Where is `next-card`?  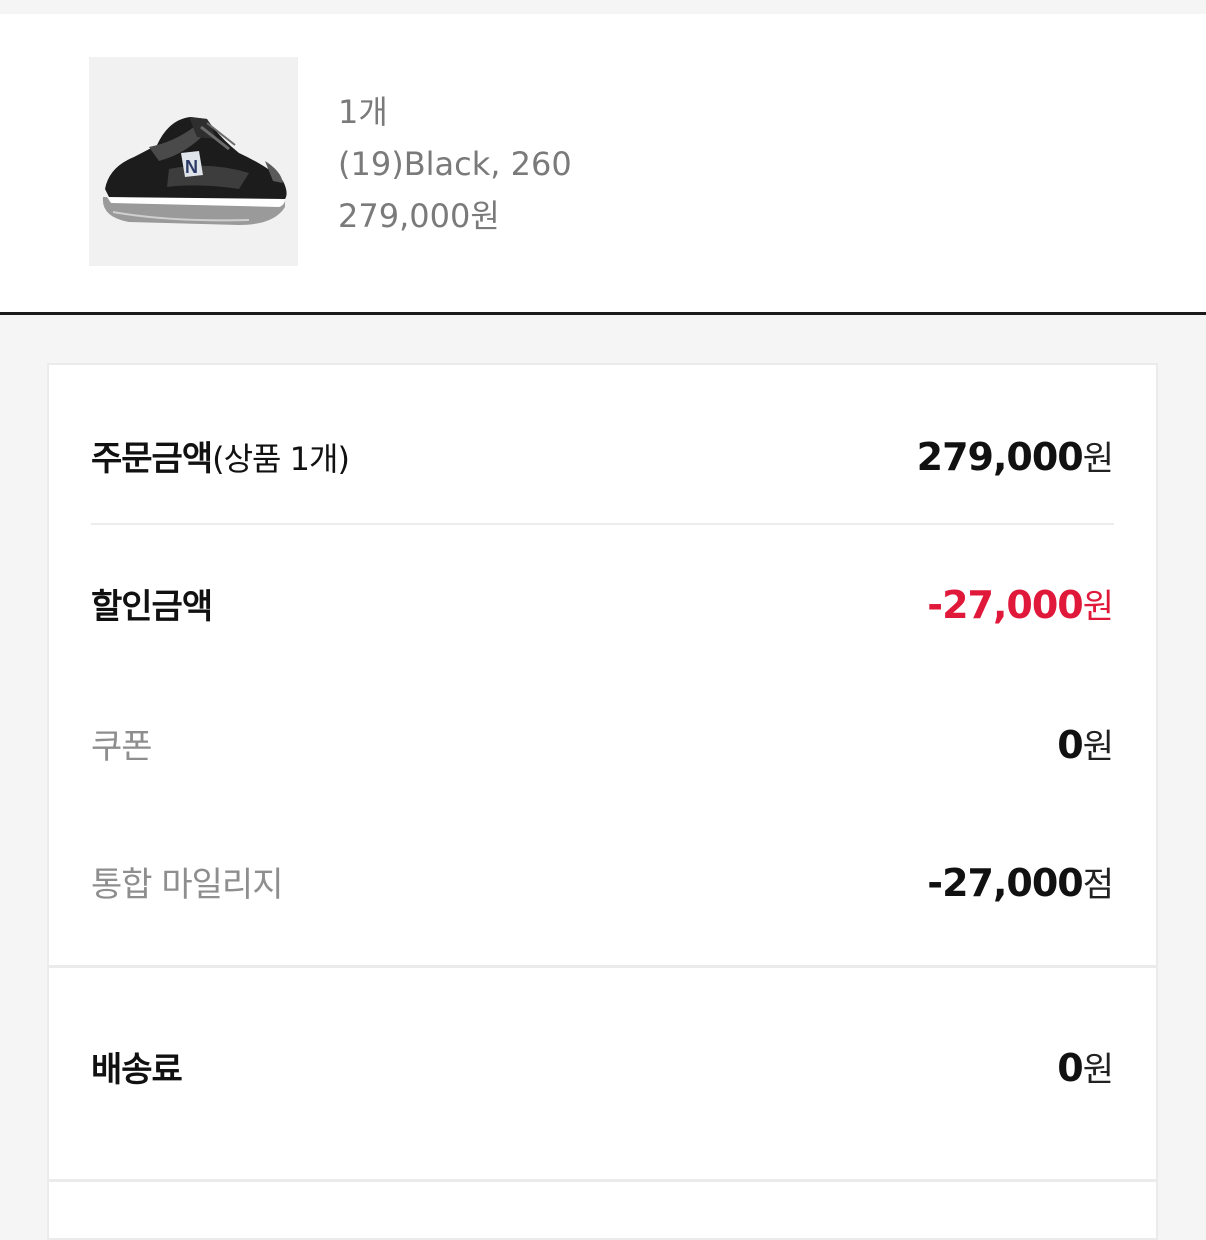 next-card is located at coordinates (602, 1210).